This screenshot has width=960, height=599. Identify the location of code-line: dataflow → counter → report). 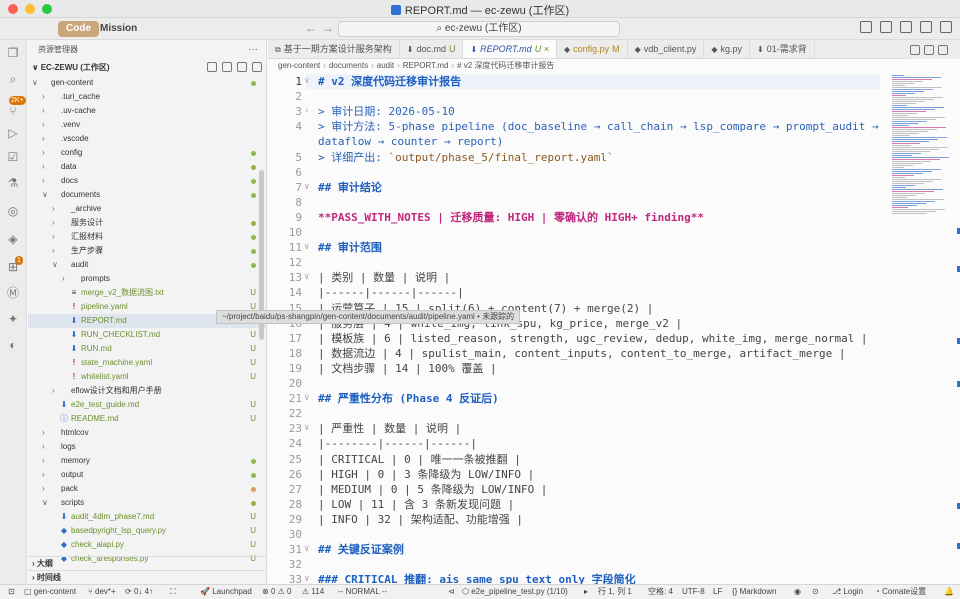
(578, 141).